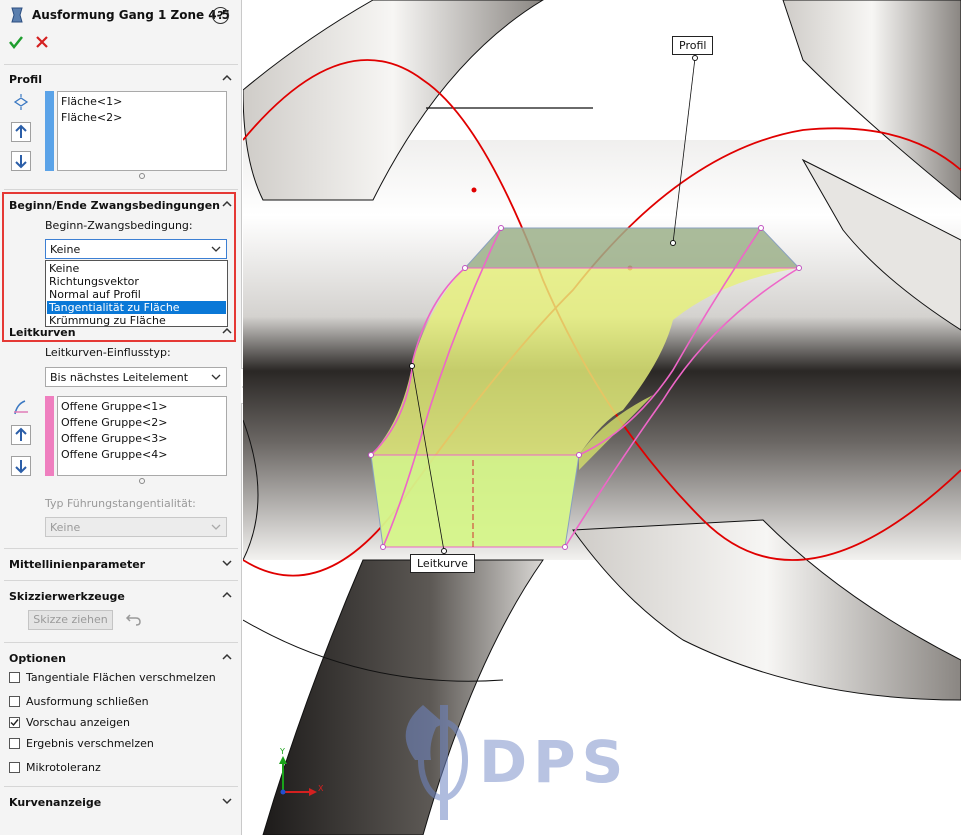  What do you see at coordinates (91, 101) in the screenshot?
I see `list-item: Fläche<1>` at bounding box center [91, 101].